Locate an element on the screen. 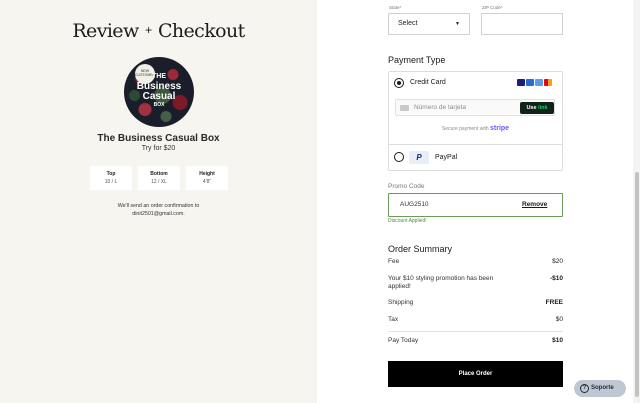  size-label: Height is located at coordinates (207, 174).